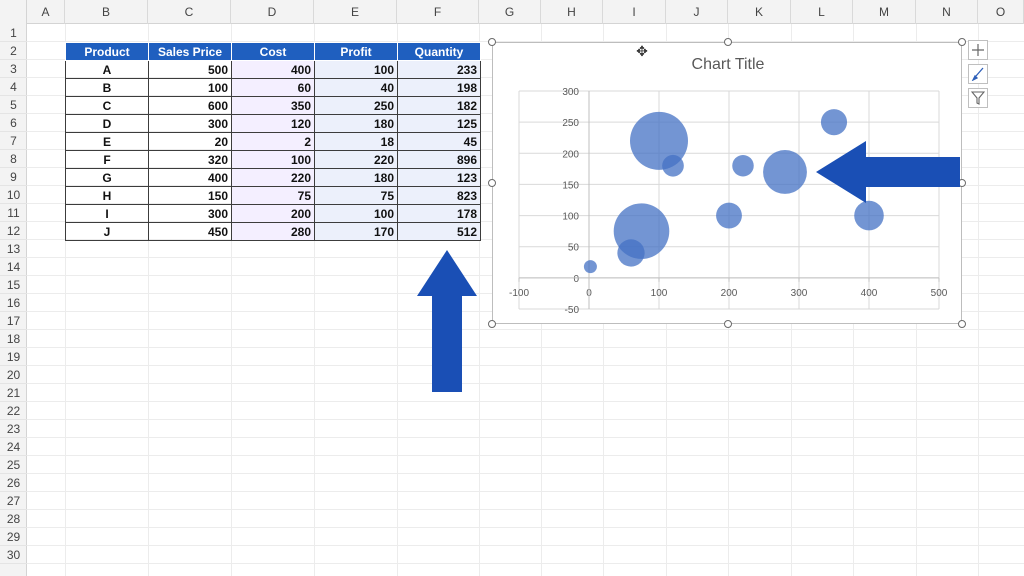  What do you see at coordinates (107, 177) in the screenshot?
I see `table-cell: G` at bounding box center [107, 177].